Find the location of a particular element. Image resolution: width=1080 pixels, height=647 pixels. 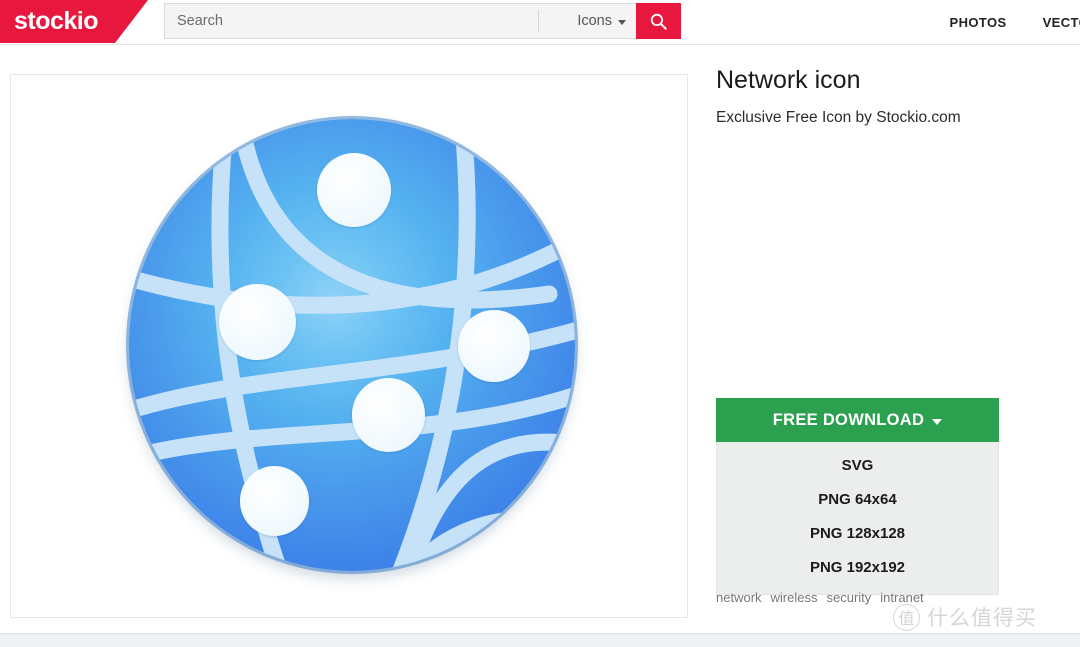

chevron-down-icon is located at coordinates (622, 22).